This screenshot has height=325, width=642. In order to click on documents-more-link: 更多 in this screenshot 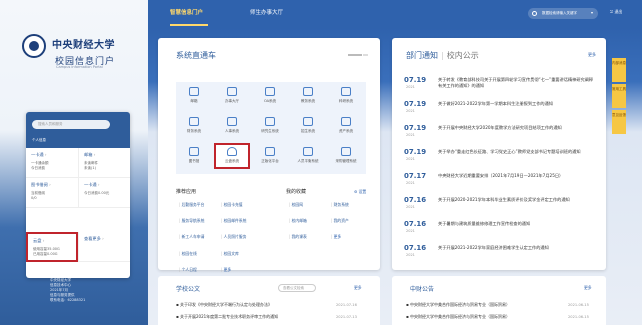, I will do `click(358, 288)`.